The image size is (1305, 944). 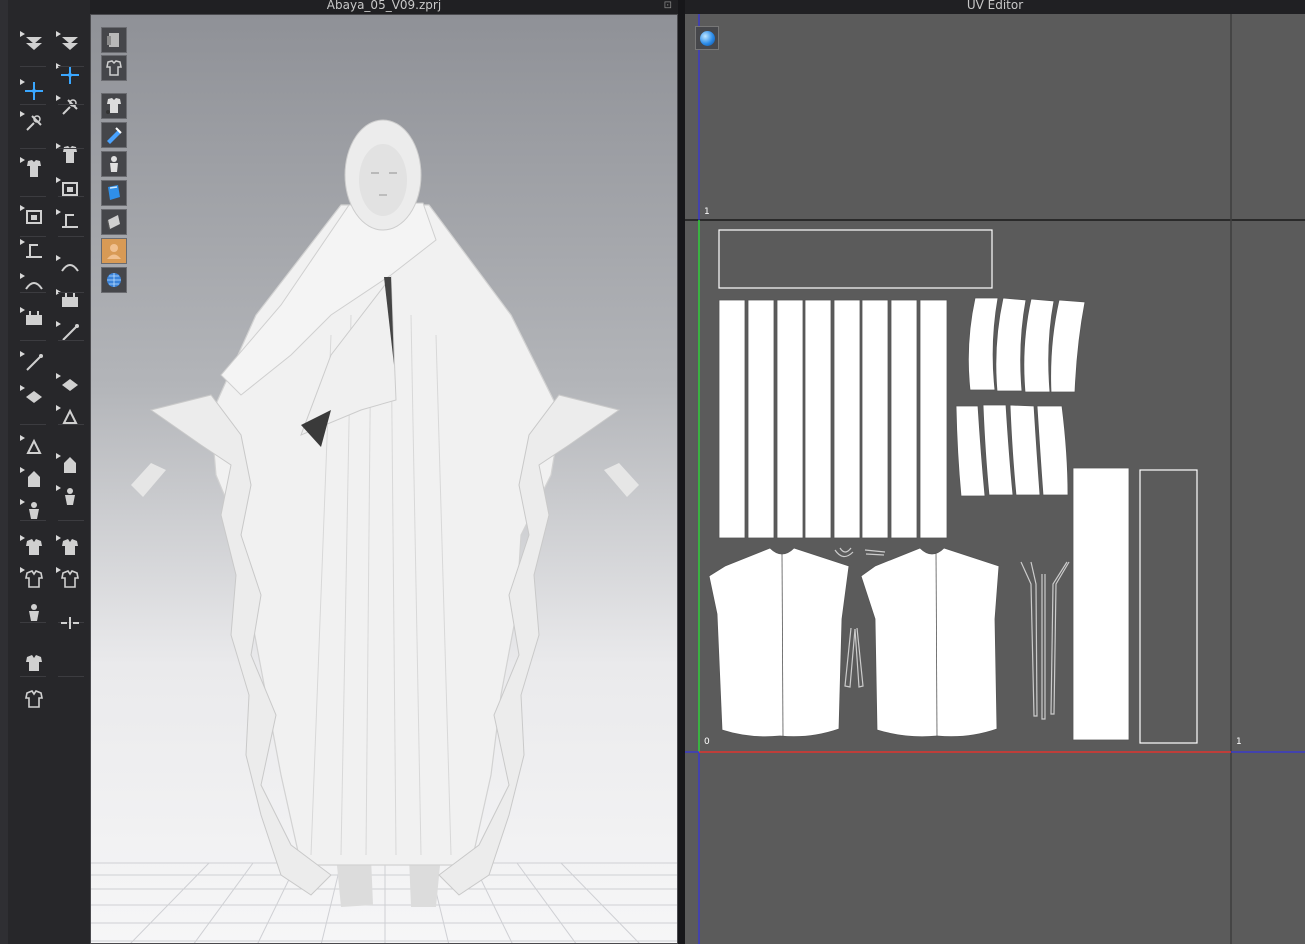 What do you see at coordinates (1101, 604) in the screenshot?
I see `uv-tall-strip` at bounding box center [1101, 604].